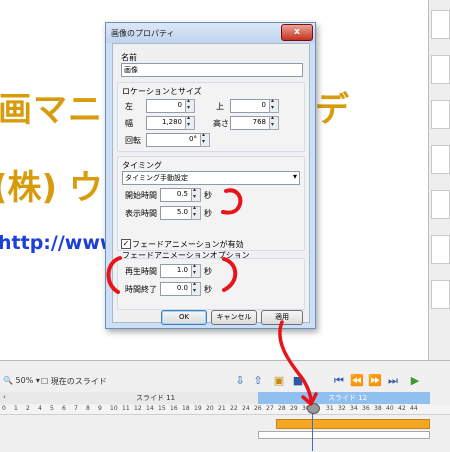 The width and height of the screenshot is (450, 452). What do you see at coordinates (16, 408) in the screenshot?
I see `tick: 1` at bounding box center [16, 408].